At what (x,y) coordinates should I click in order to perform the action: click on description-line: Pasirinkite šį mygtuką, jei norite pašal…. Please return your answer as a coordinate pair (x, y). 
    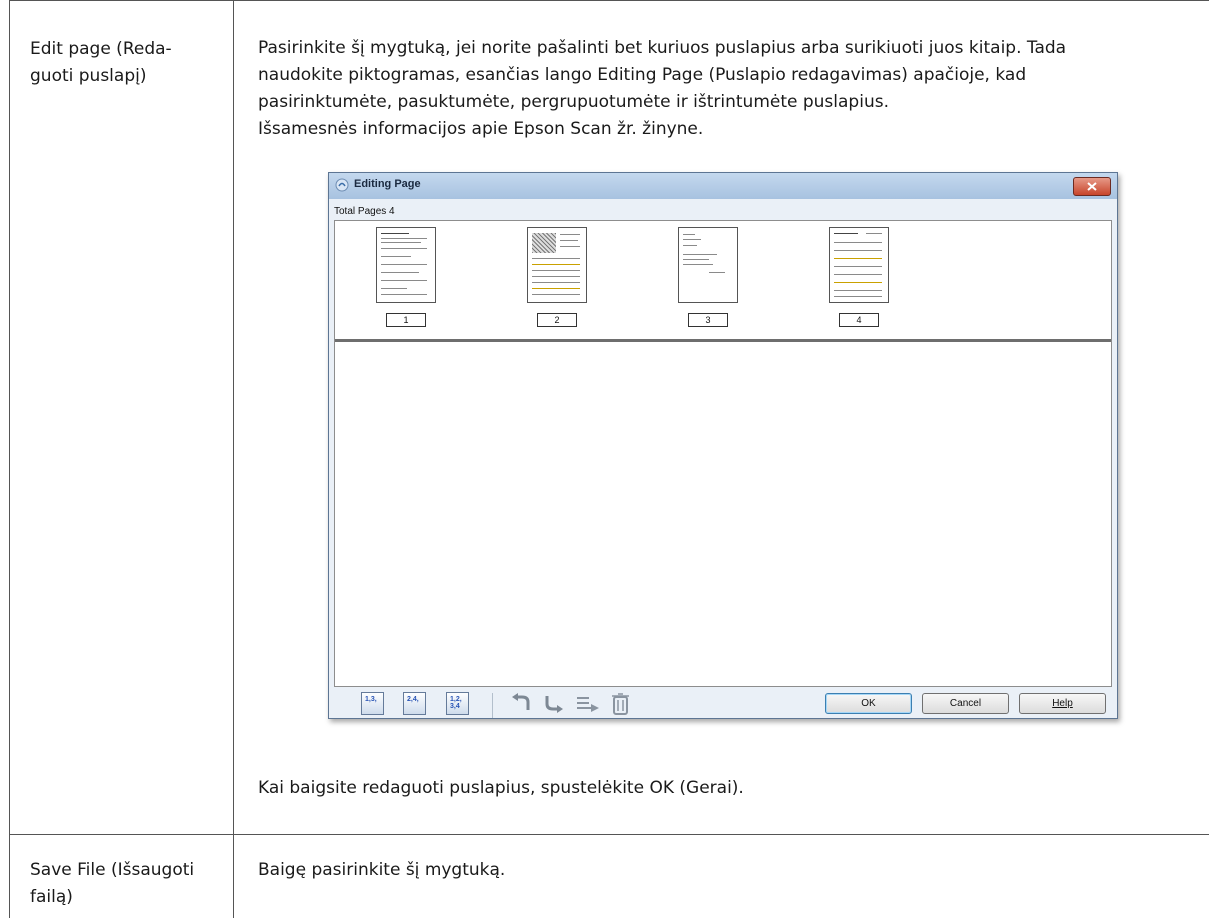
    Looking at the image, I should click on (662, 48).